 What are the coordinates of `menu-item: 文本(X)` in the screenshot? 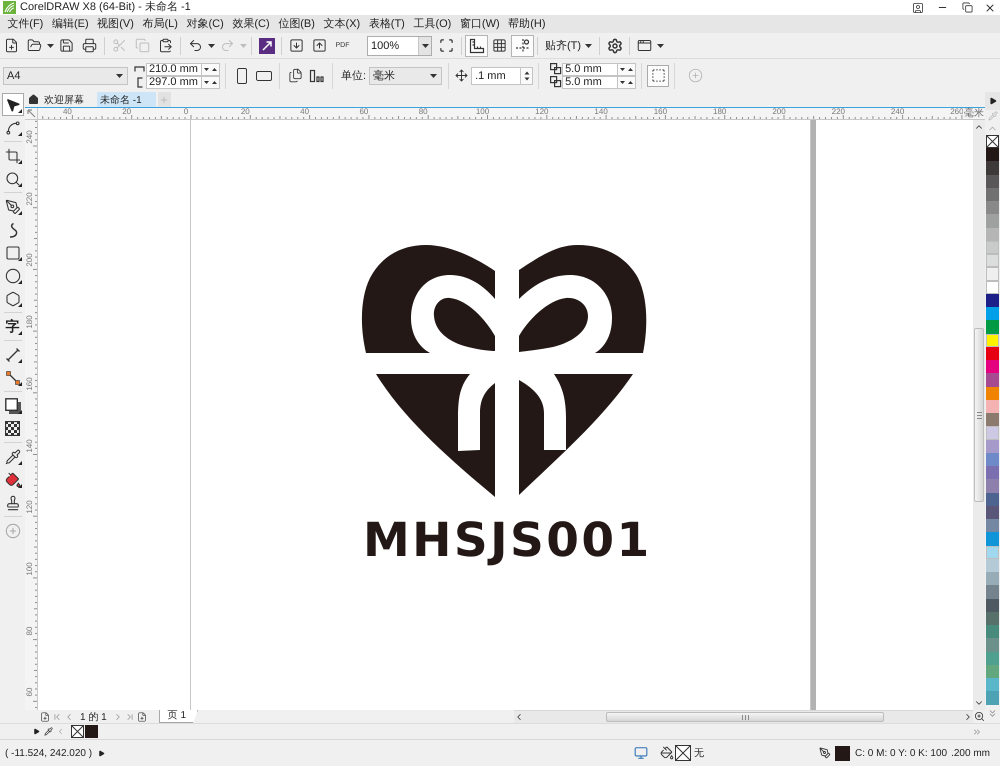 It's located at (341, 24).